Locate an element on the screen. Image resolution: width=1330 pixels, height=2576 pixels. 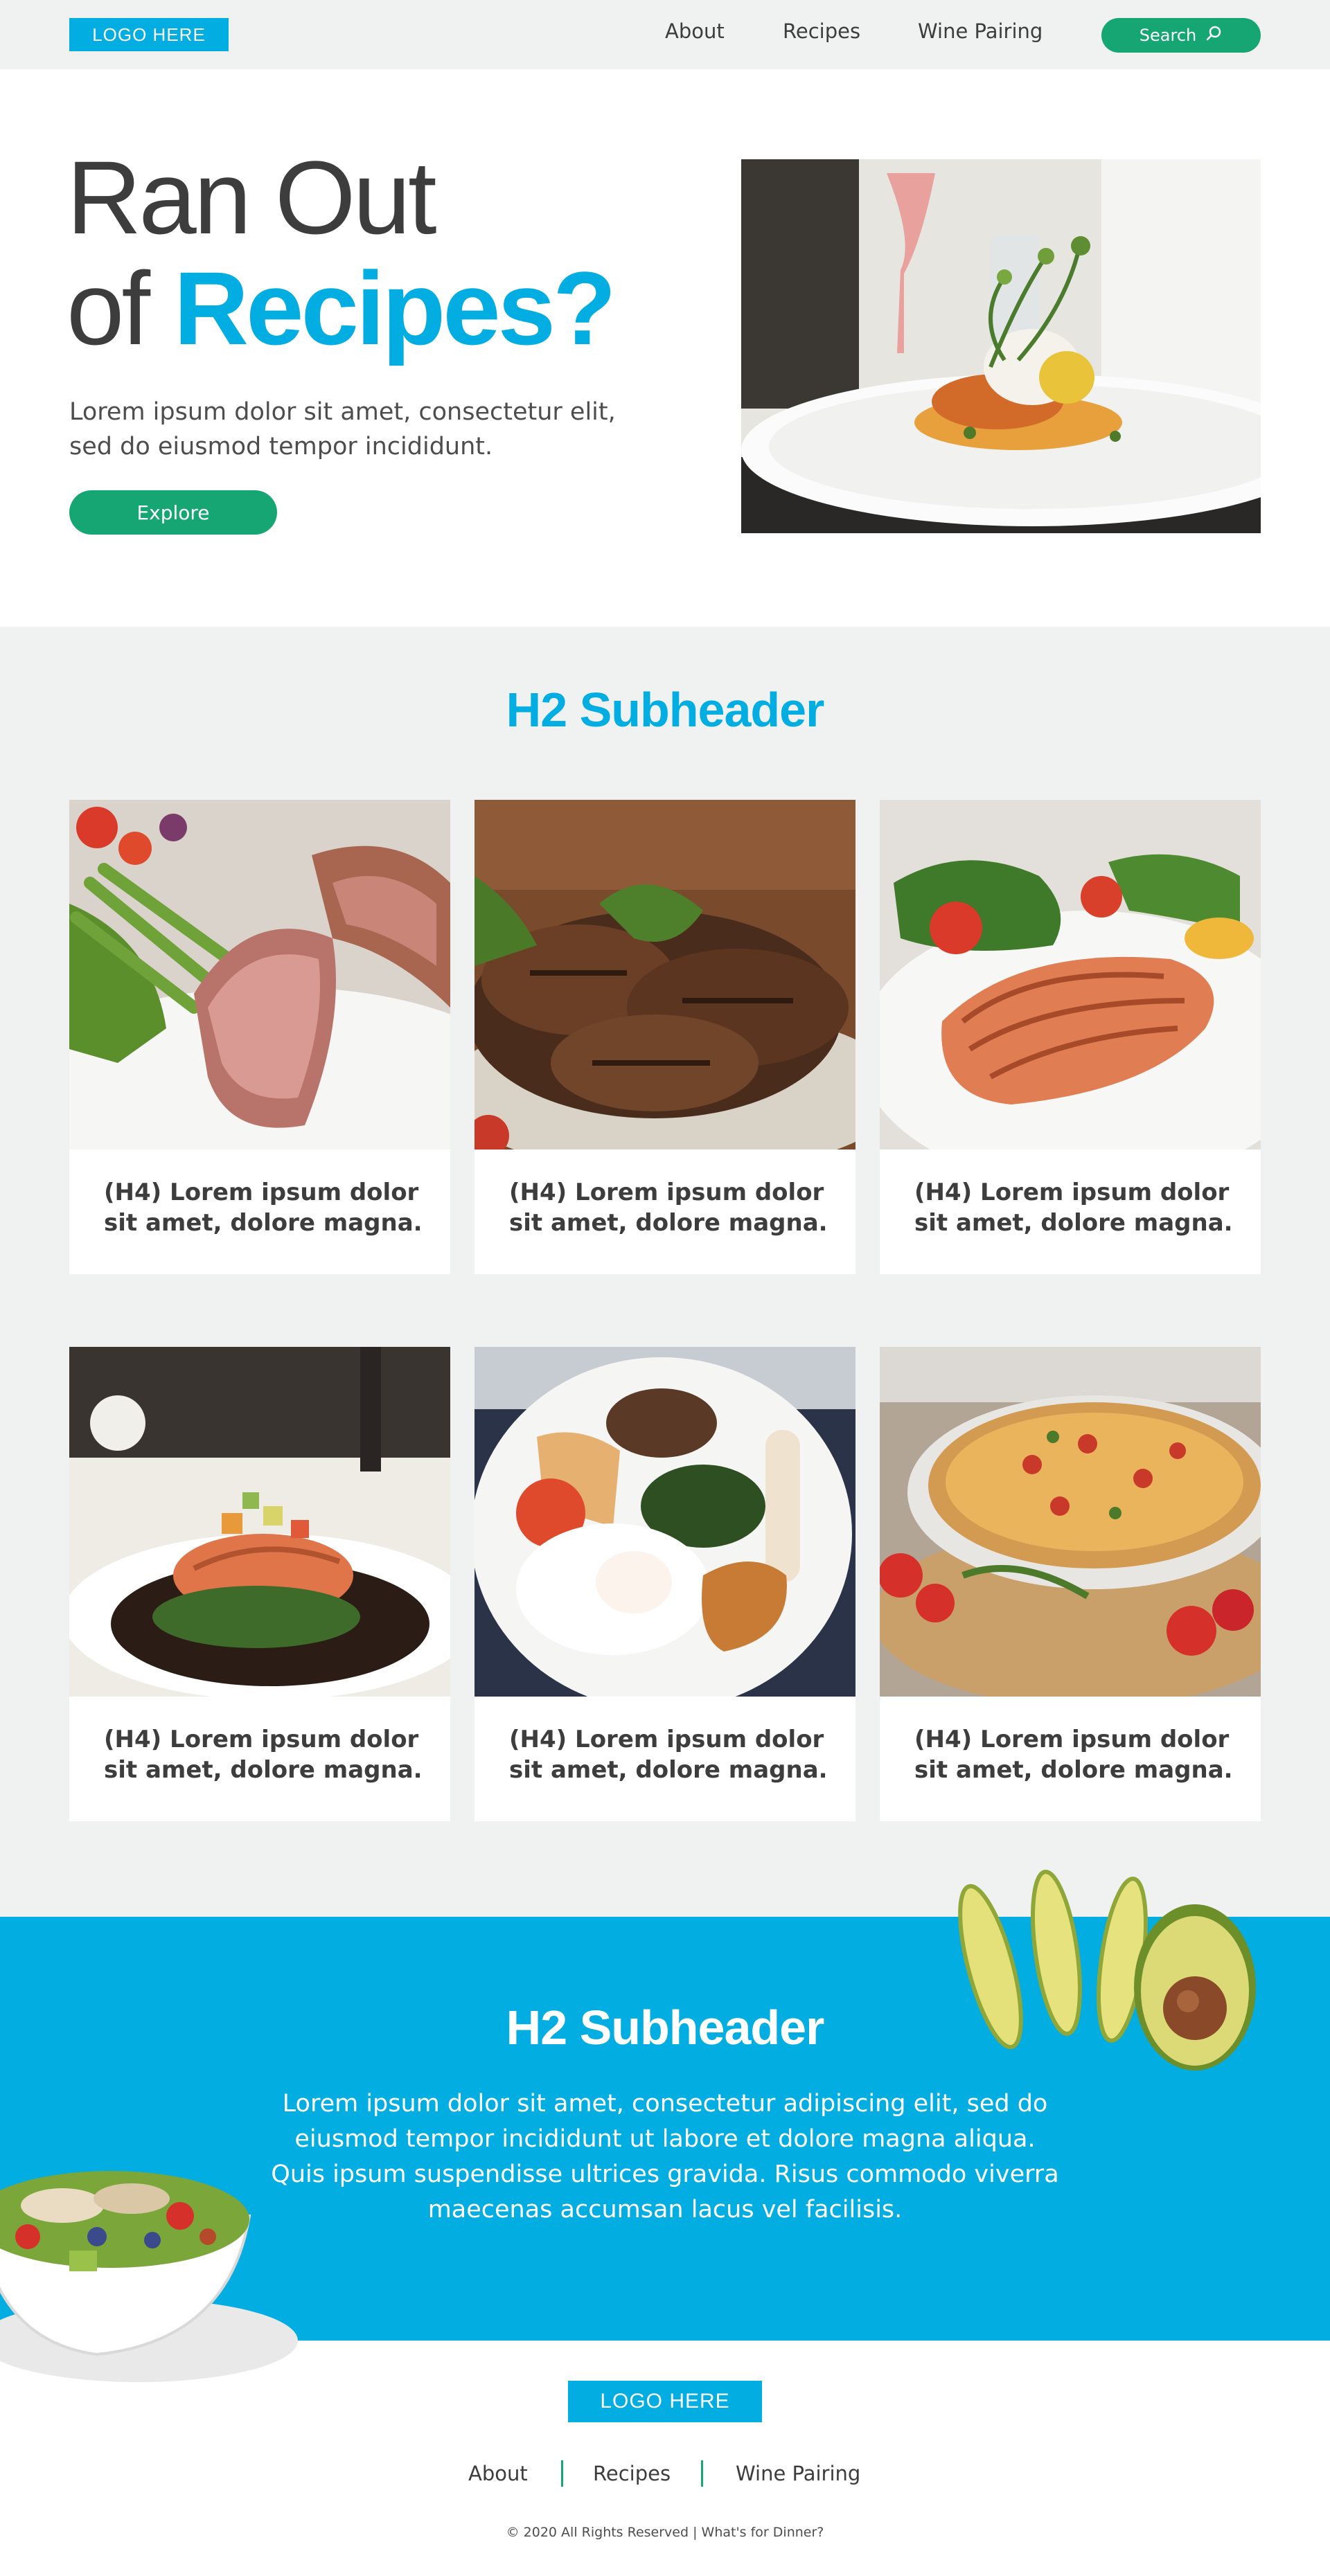
hero-image is located at coordinates (1001, 346).